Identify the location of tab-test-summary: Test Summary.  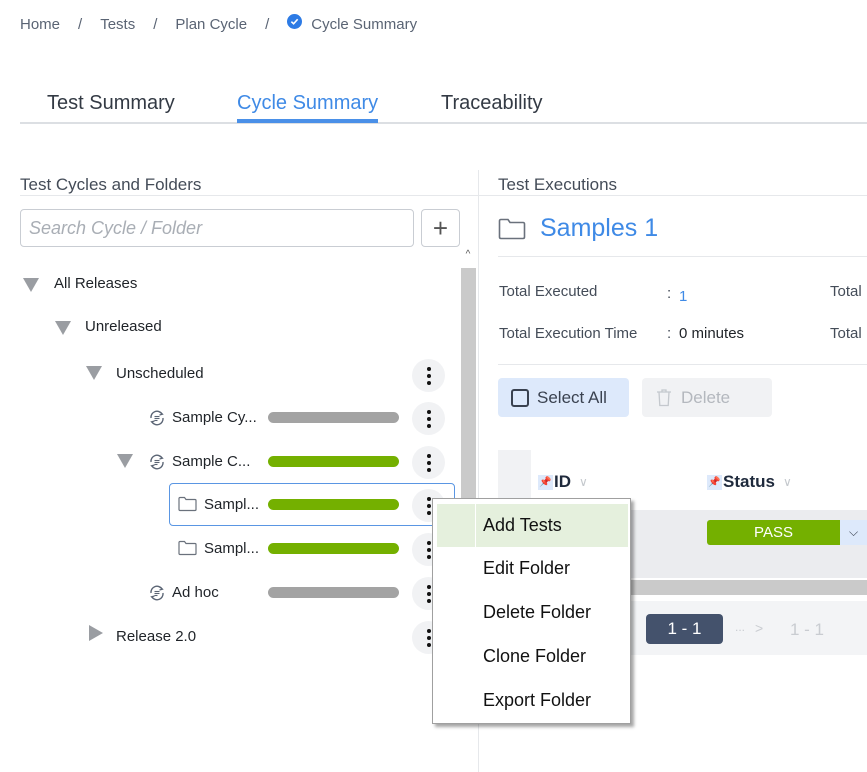
(111, 103).